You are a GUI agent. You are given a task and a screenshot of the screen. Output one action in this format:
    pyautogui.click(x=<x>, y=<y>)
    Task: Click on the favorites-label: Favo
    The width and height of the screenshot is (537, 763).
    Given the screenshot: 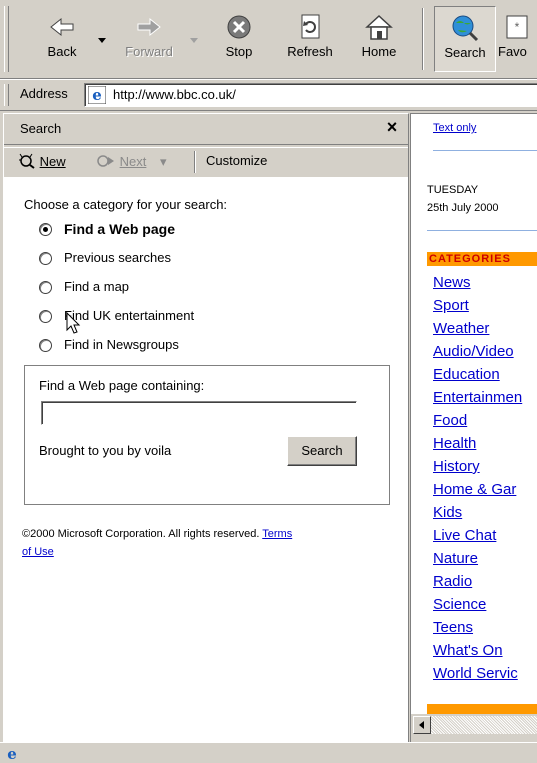 What is the action you would take?
    pyautogui.click(x=512, y=51)
    